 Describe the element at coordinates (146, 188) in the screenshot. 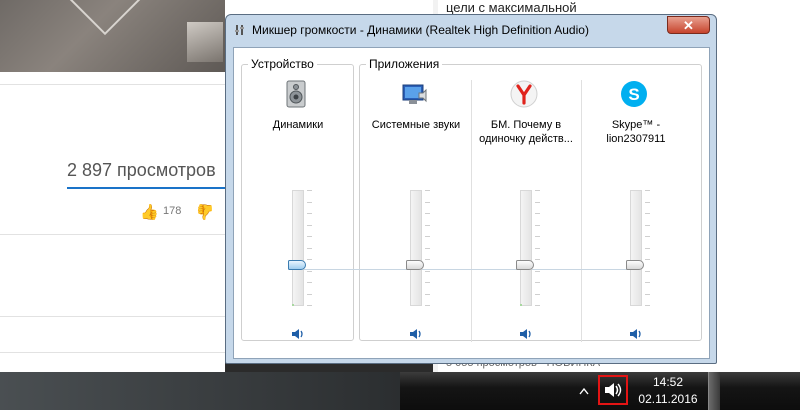

I see `view-count-underline` at that location.